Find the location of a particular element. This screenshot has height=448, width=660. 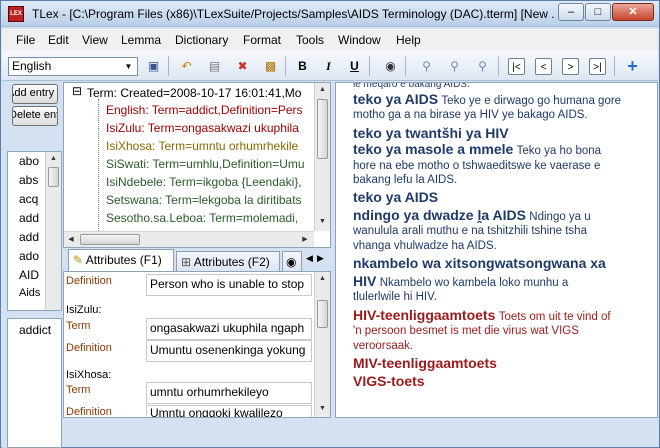

zoom-in-icon: ⚲ is located at coordinates (426, 66).